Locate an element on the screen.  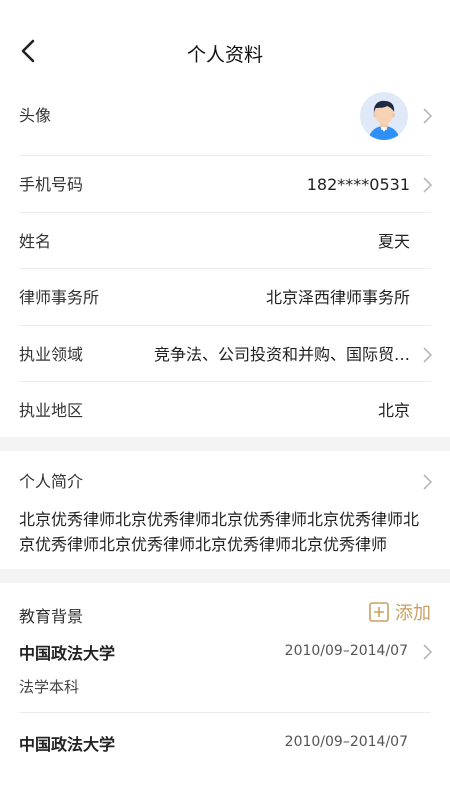
avatar is located at coordinates (384, 116).